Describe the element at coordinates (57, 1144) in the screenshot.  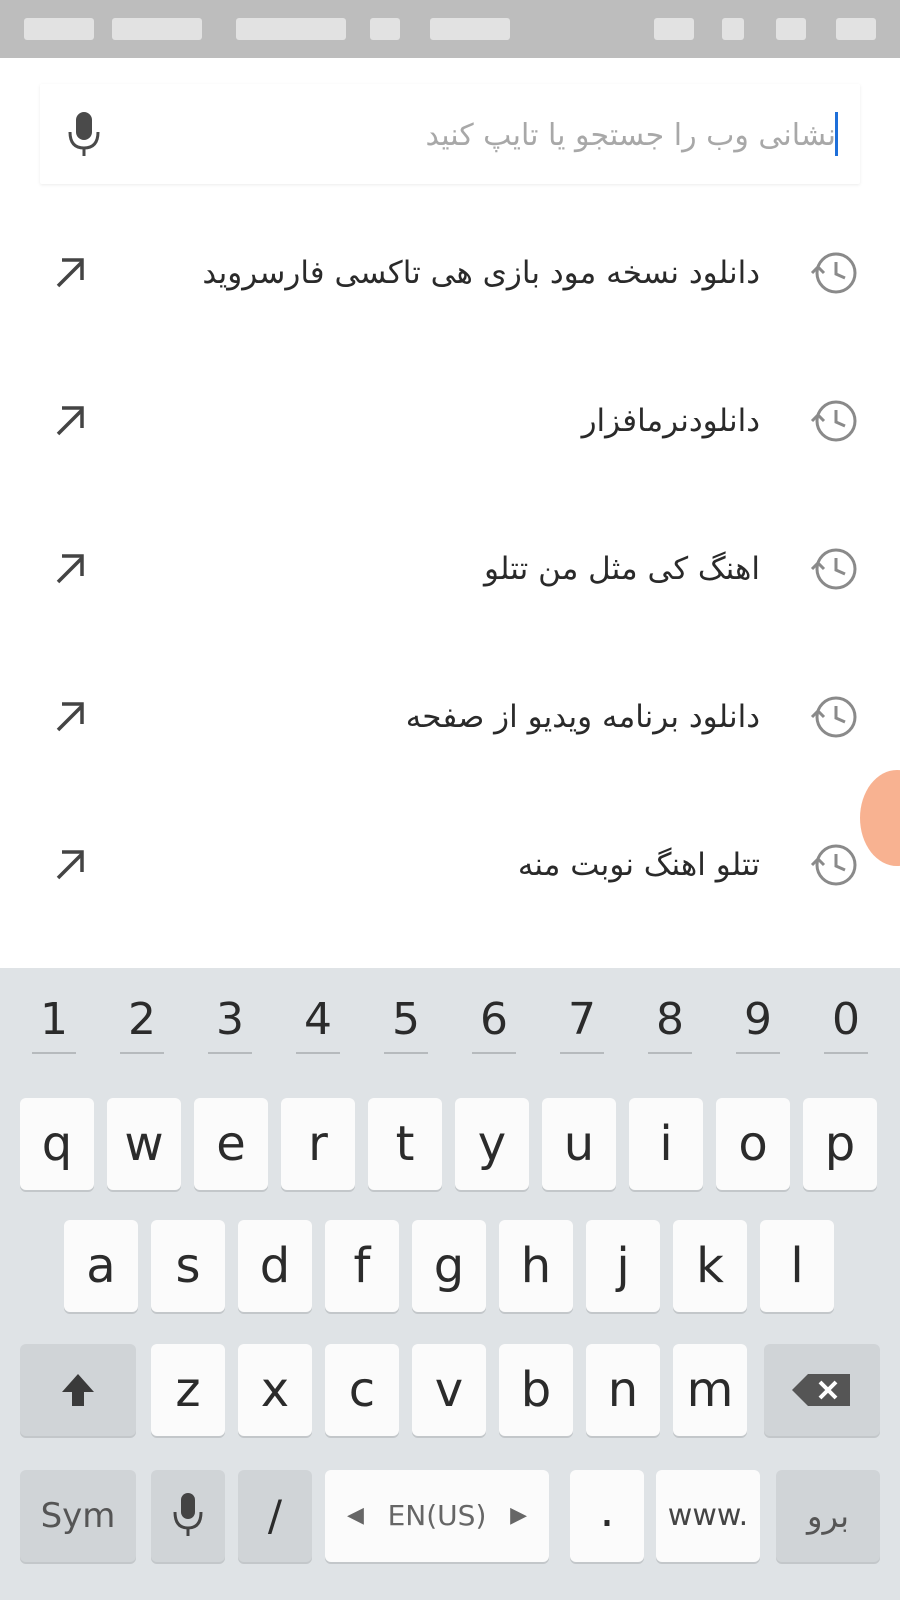
I see `key-q: q` at that location.